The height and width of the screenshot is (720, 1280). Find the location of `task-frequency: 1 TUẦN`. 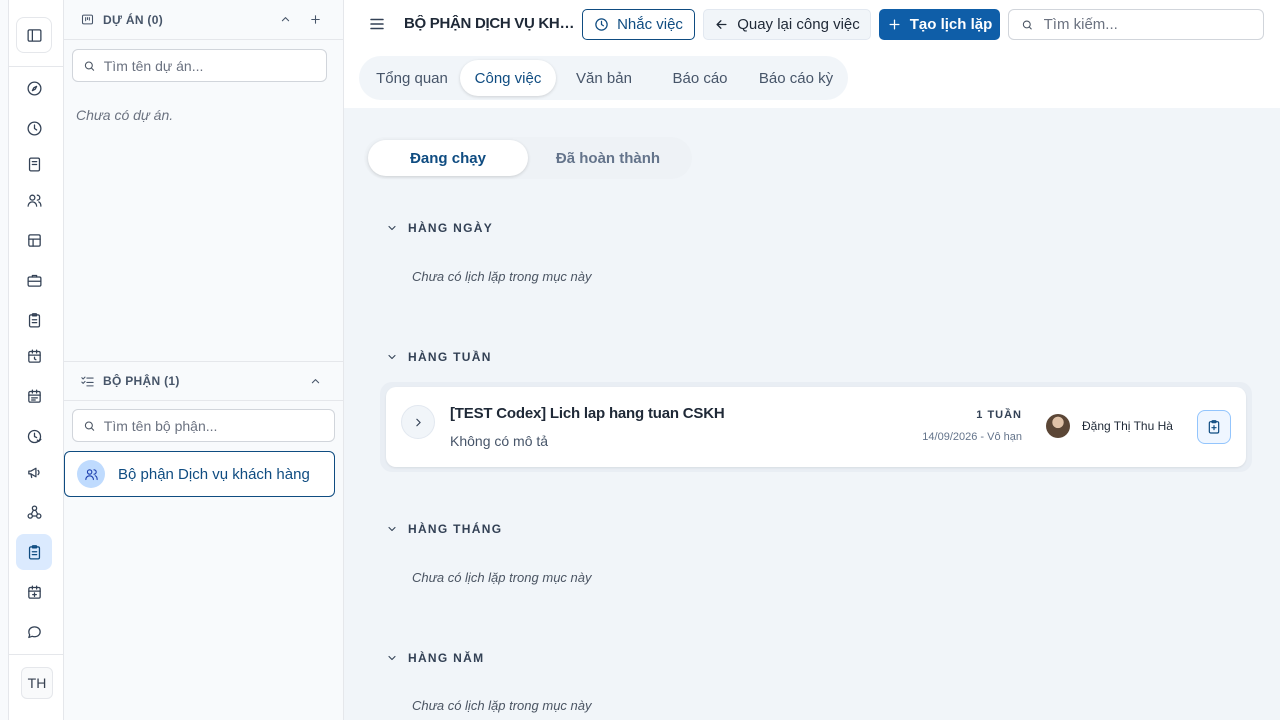

task-frequency: 1 TUẦN is located at coordinates (999, 415).